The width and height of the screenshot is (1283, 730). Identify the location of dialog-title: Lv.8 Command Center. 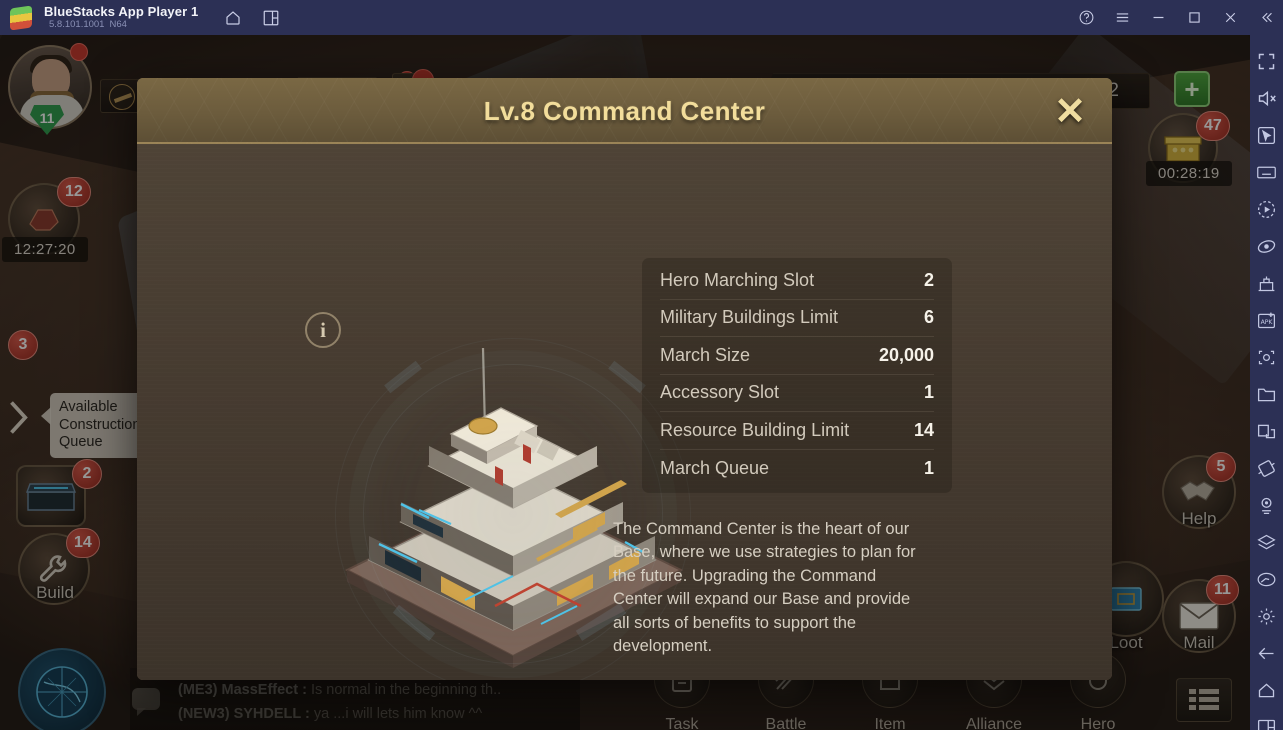
(624, 110).